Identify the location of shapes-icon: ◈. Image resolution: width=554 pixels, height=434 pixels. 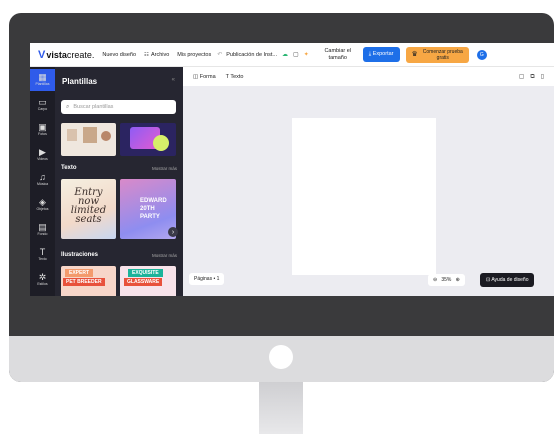
(42, 202).